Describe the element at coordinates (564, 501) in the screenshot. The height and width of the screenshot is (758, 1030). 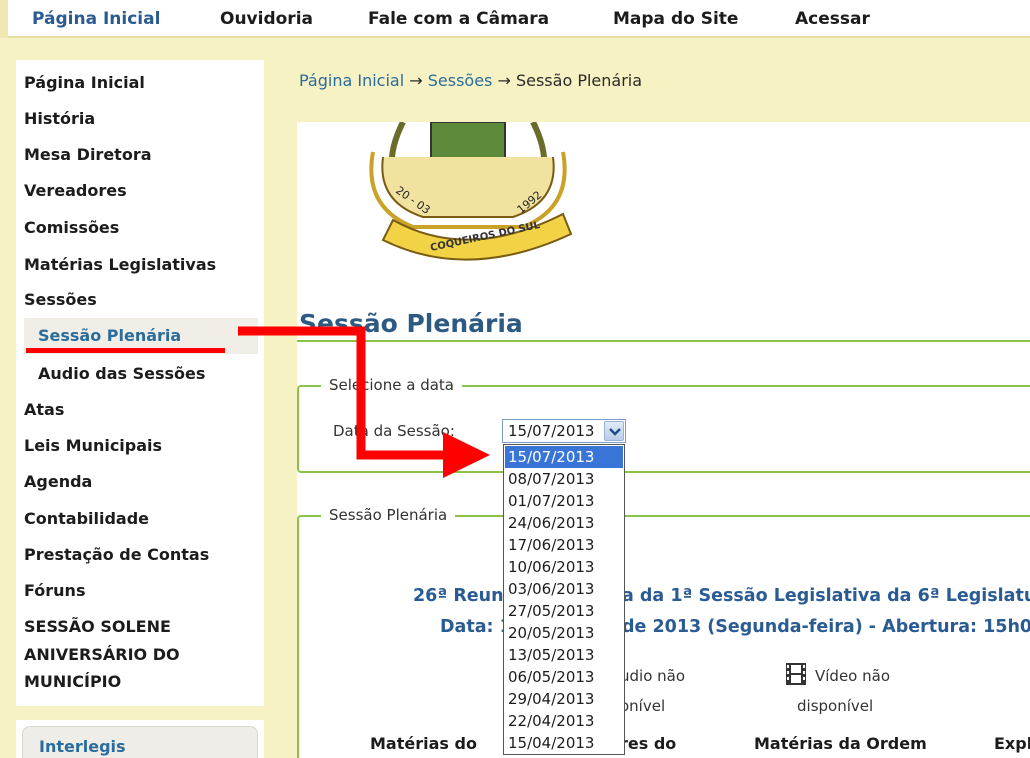
I see `date-option: 01/07/2013` at that location.